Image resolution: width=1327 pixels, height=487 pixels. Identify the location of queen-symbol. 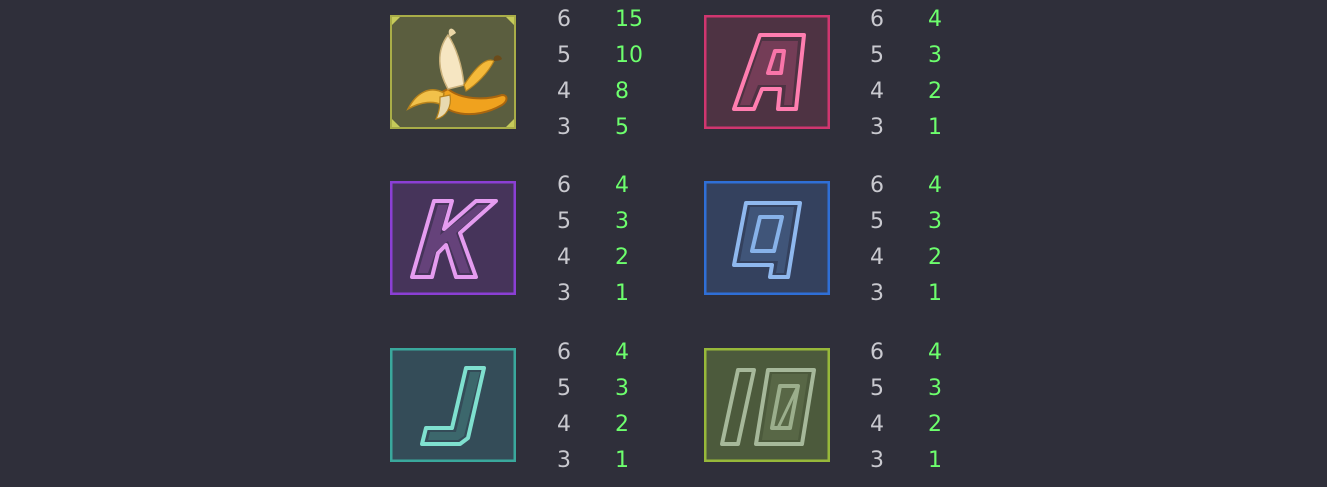
(767, 238).